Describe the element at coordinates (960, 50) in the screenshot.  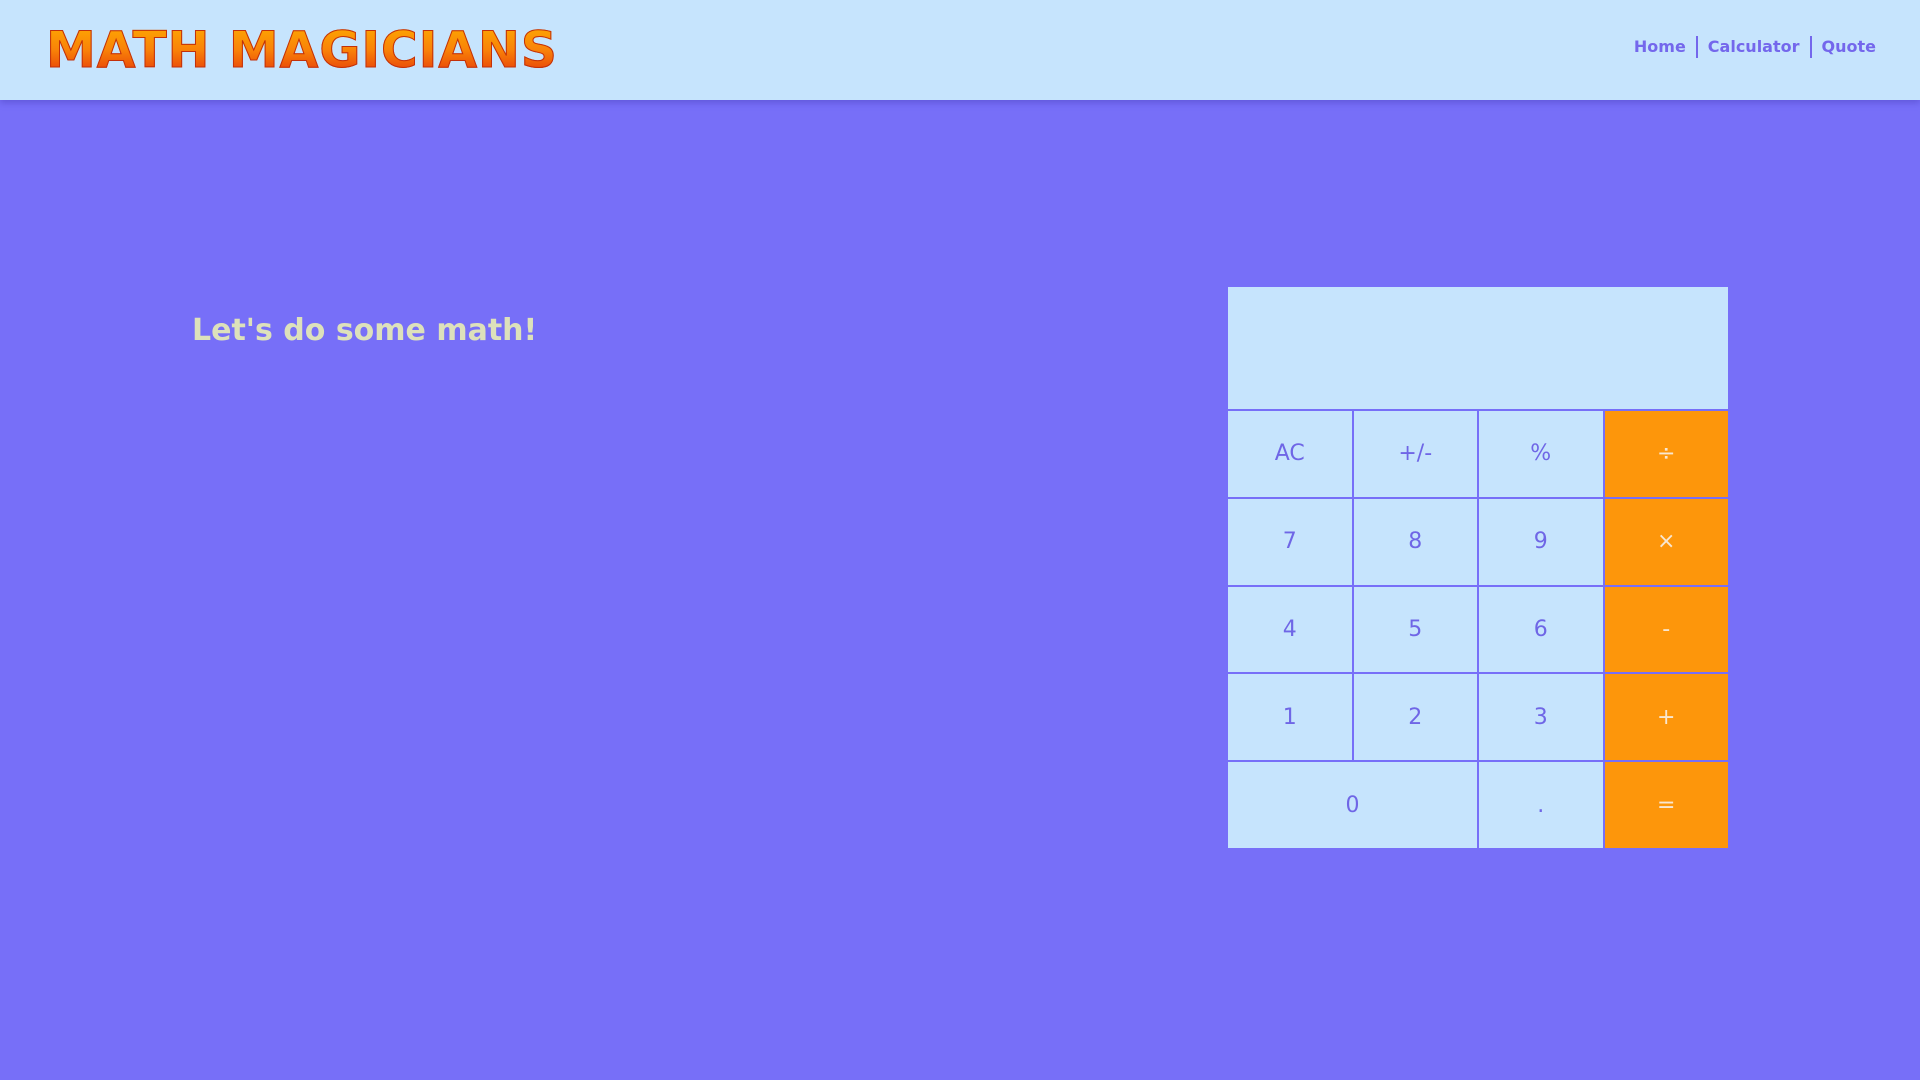
I see `navbar: MATH MAGICIANS Home Calculator Quote` at that location.